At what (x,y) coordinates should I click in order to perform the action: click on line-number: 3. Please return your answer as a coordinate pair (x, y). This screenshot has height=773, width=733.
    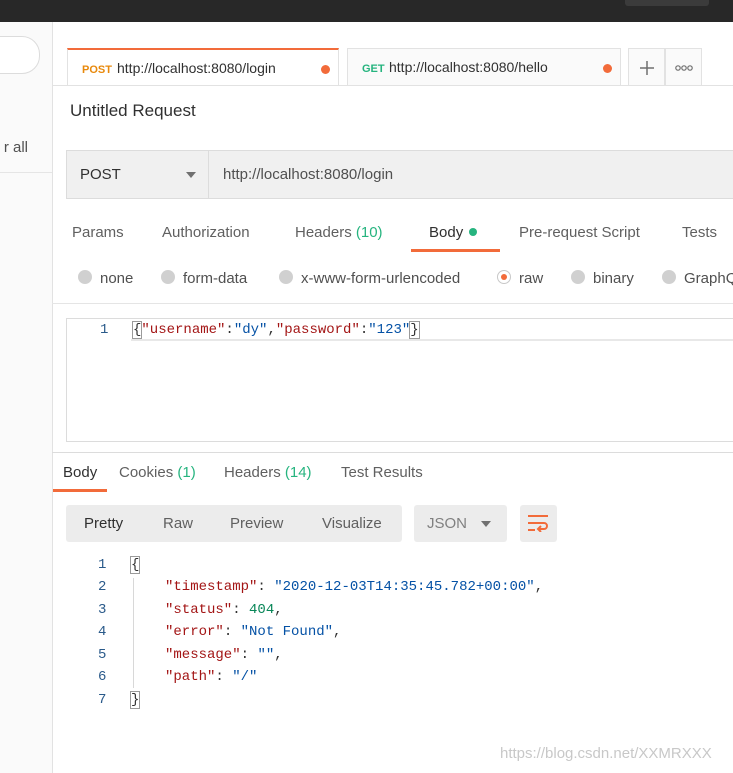
    Looking at the image, I should click on (102, 610).